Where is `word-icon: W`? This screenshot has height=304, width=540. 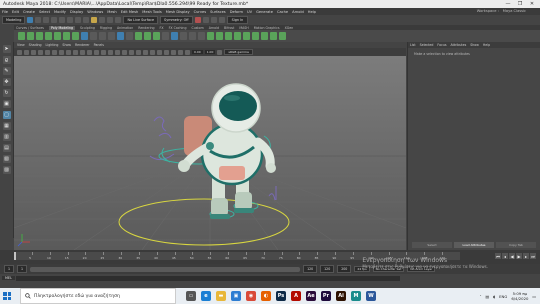
word-icon: W is located at coordinates (371, 296).